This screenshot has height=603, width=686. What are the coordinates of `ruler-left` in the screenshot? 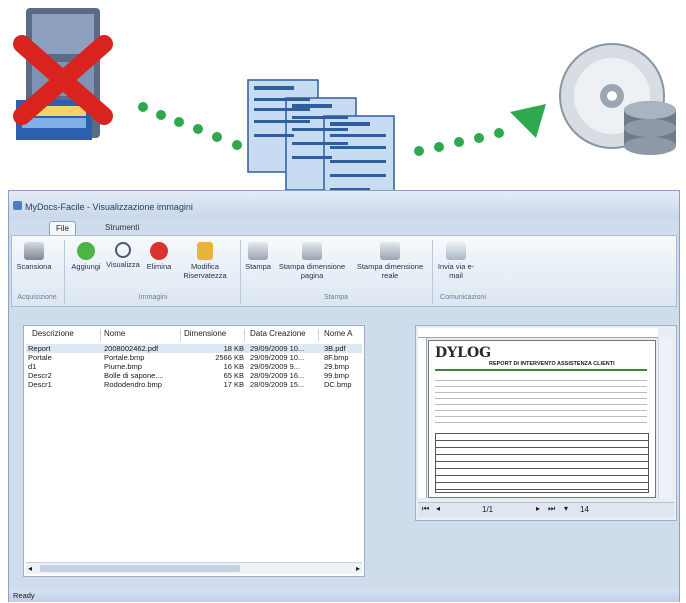 It's located at (422, 418).